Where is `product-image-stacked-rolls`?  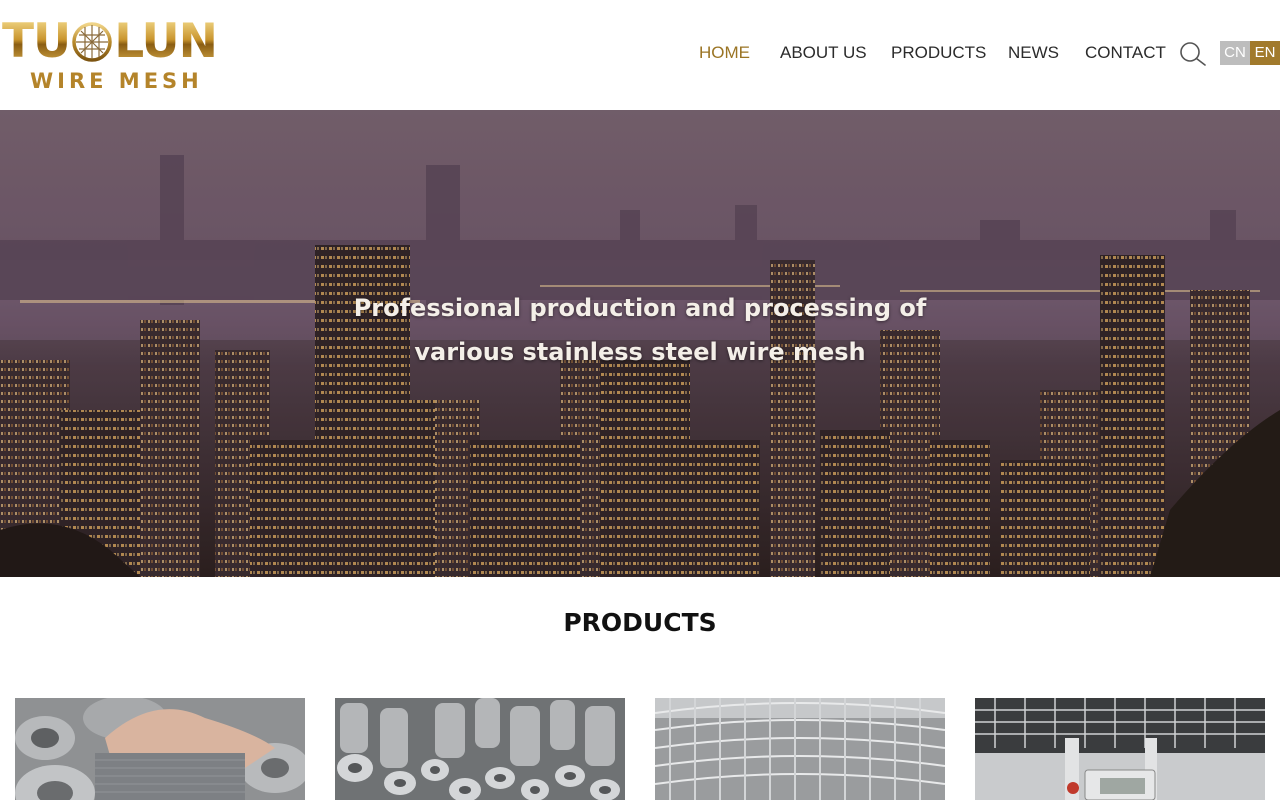 product-image-stacked-rolls is located at coordinates (480, 749).